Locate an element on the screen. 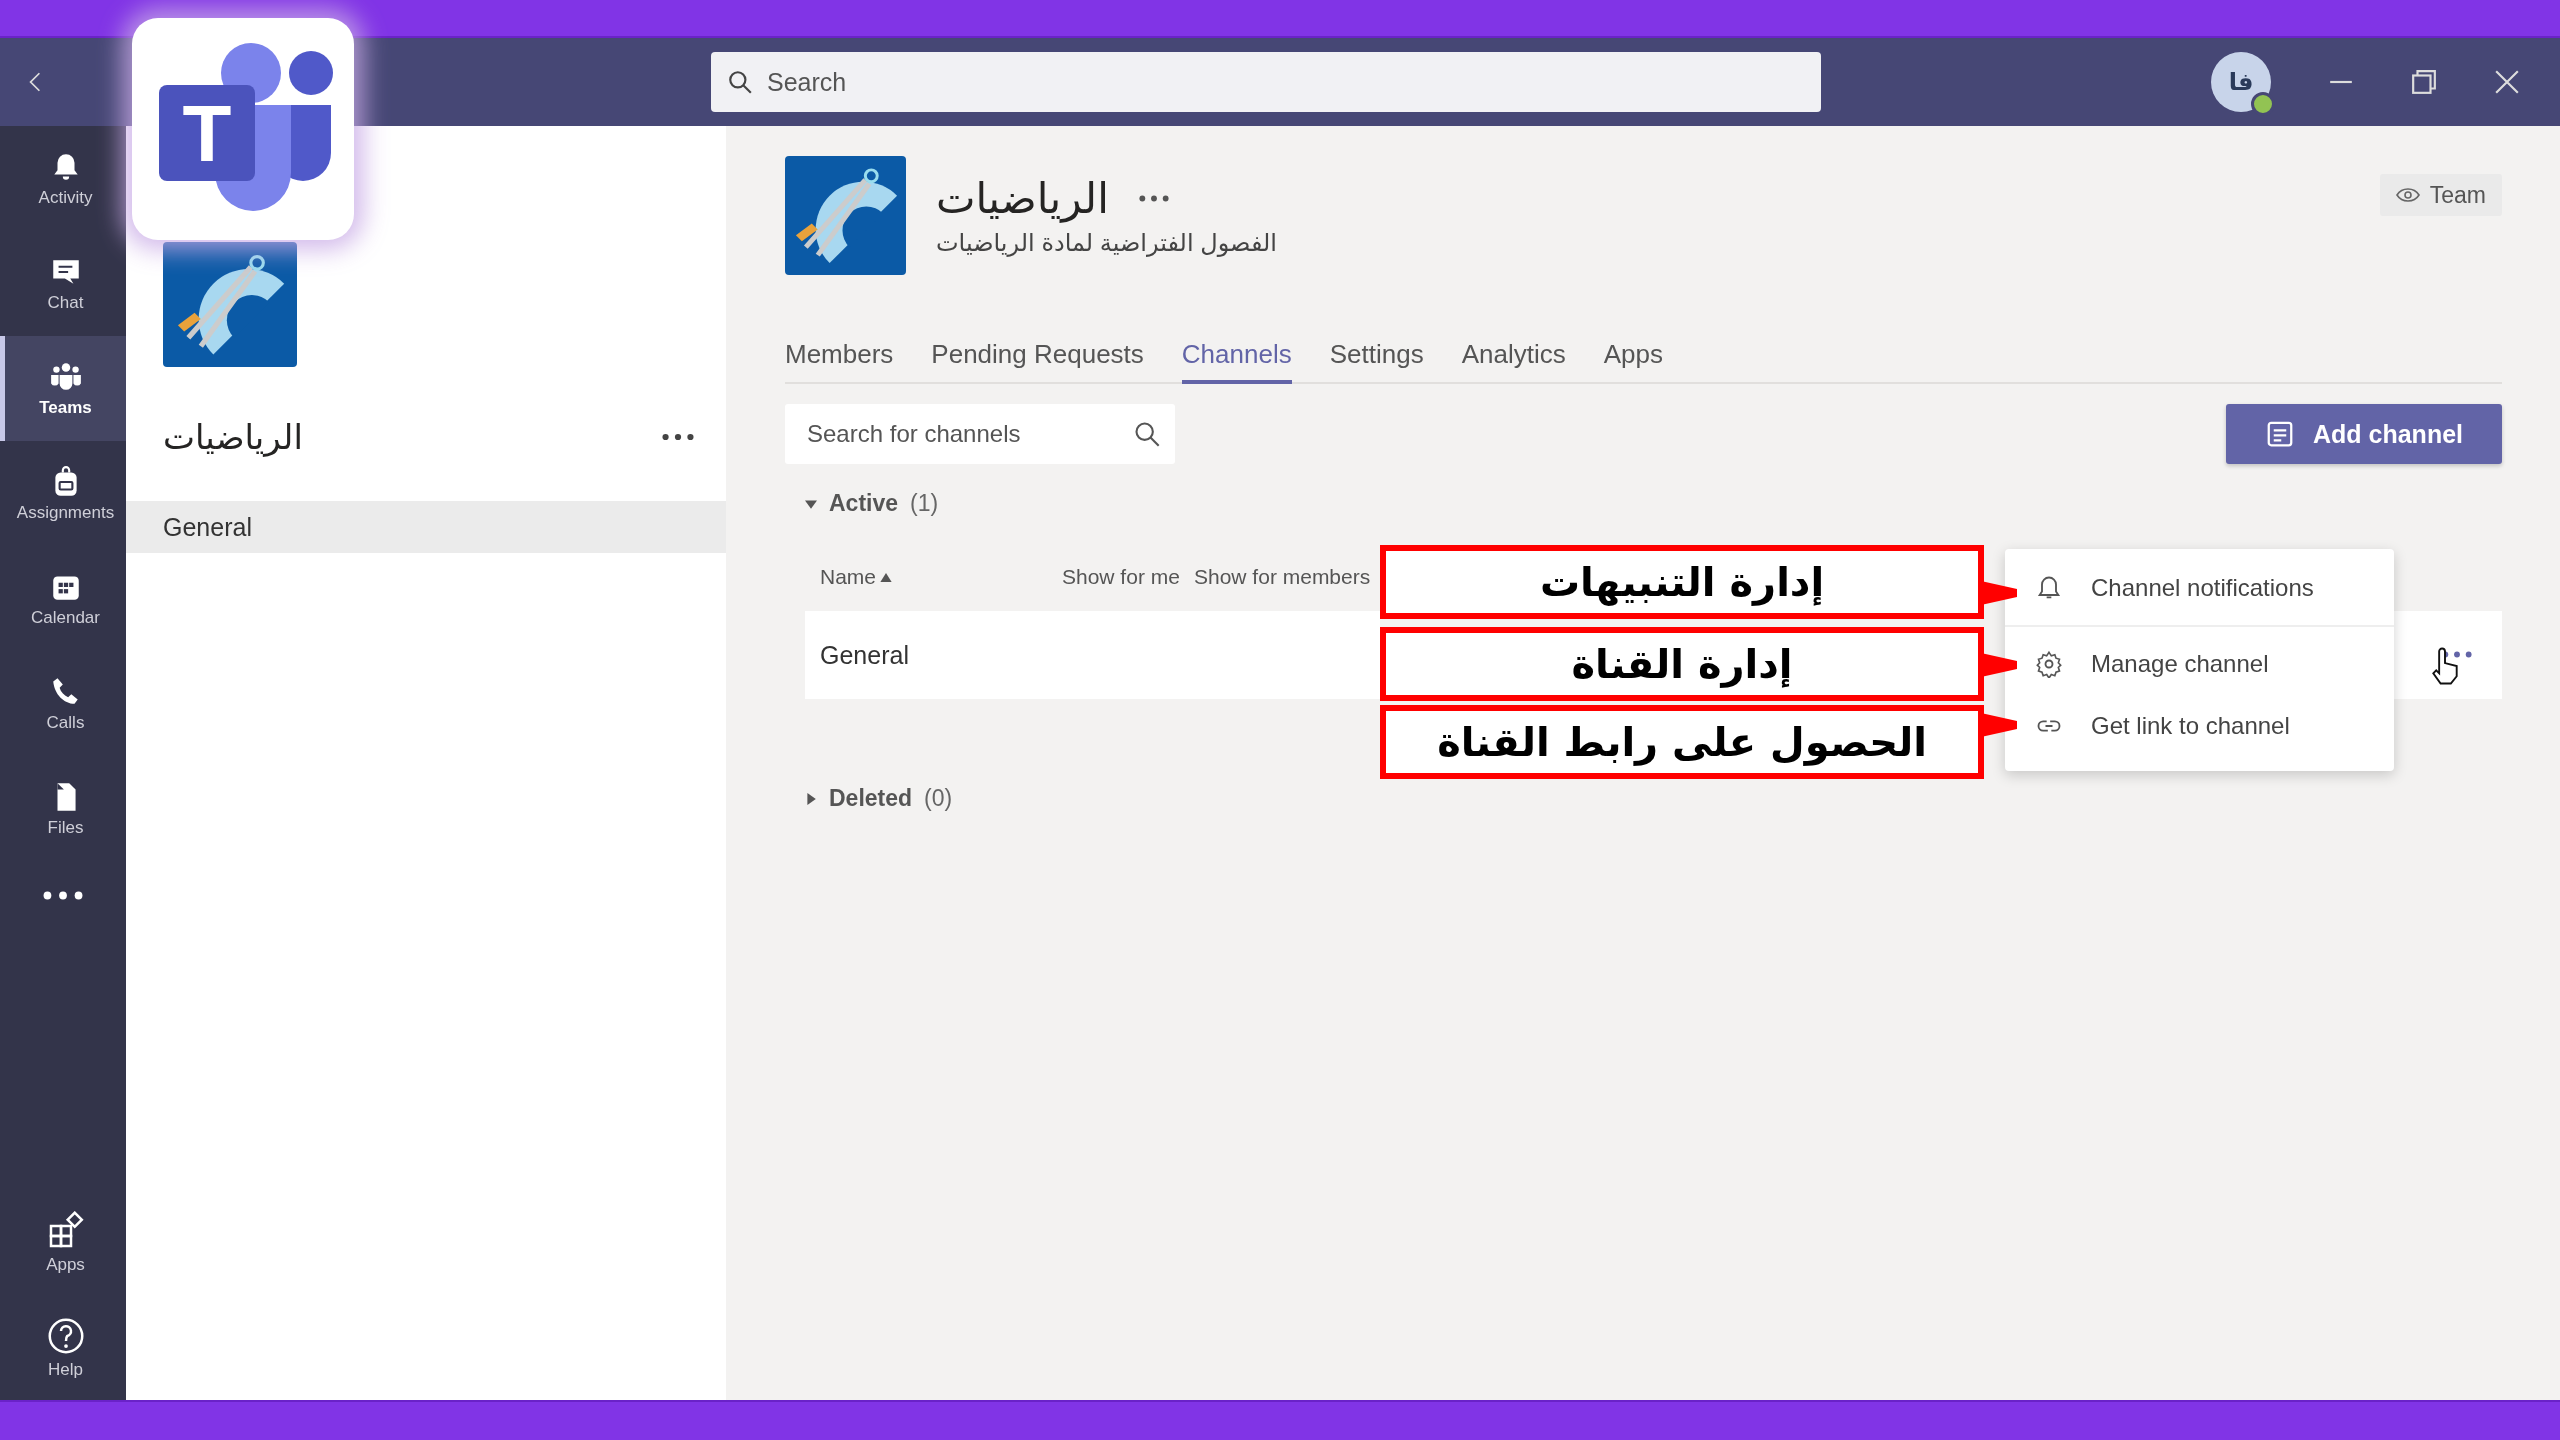 Image resolution: width=2560 pixels, height=1440 pixels. section-count: (1) is located at coordinates (924, 503).